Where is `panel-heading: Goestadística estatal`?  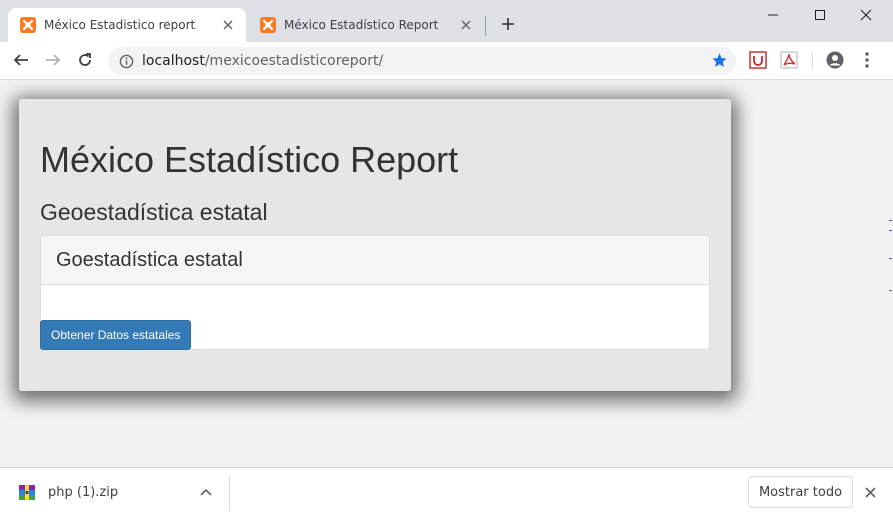
panel-heading: Goestadística estatal is located at coordinates (375, 260).